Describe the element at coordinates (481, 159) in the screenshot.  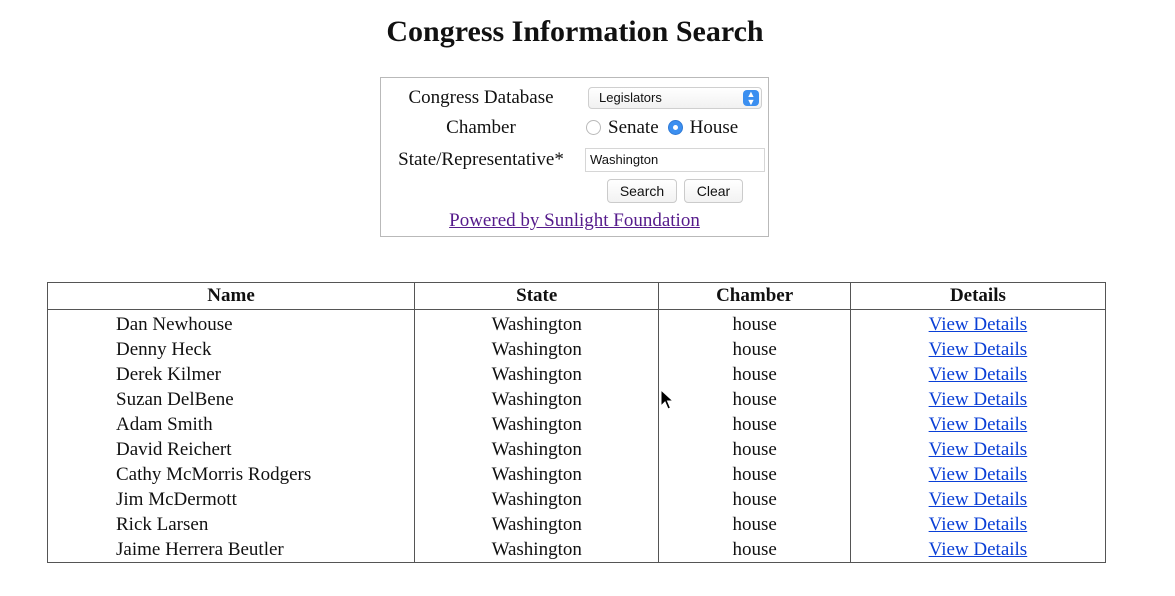
I see `keyword-label: State/Representative*` at that location.